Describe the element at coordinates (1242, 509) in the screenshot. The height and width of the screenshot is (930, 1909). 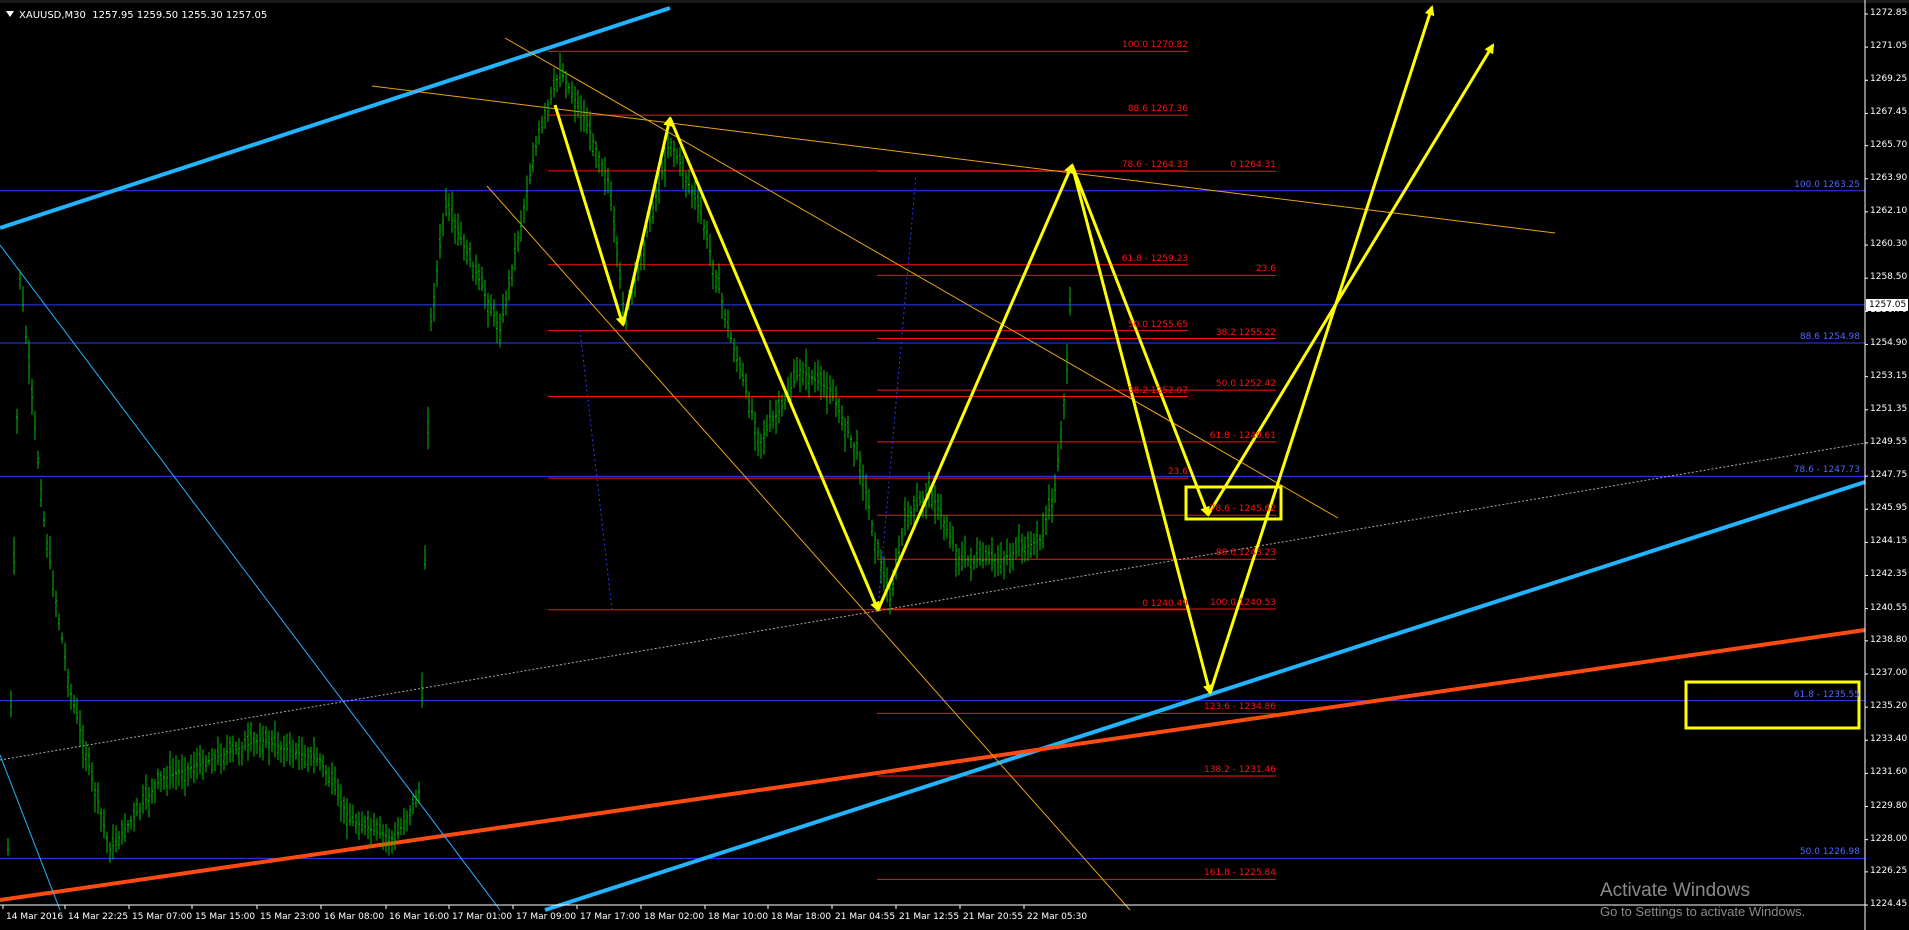
I see `fib-right-label: 78.6 - 1245.62` at that location.